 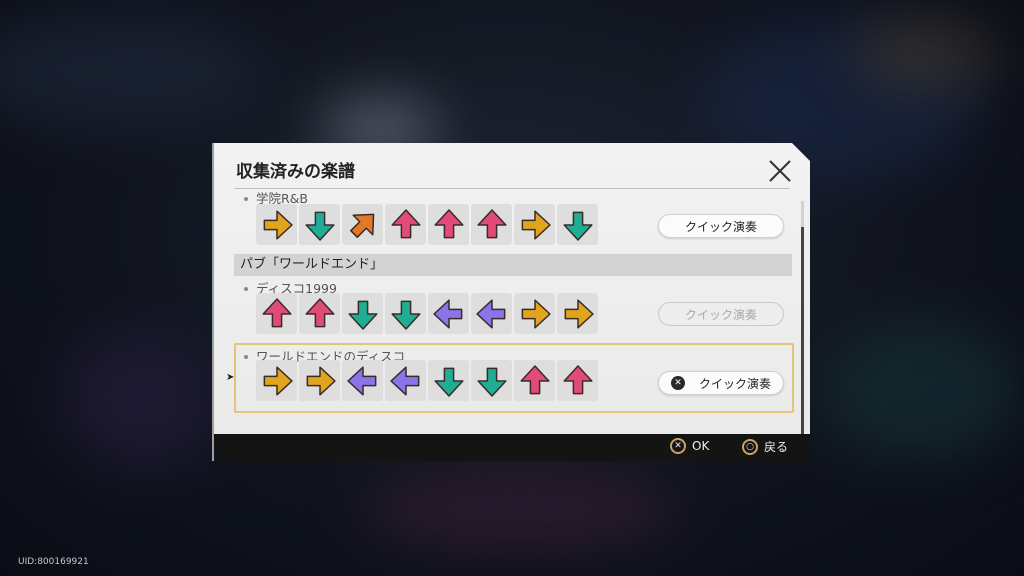 I want to click on quick-play-button-disabled: クイック演奏, so click(x=721, y=314).